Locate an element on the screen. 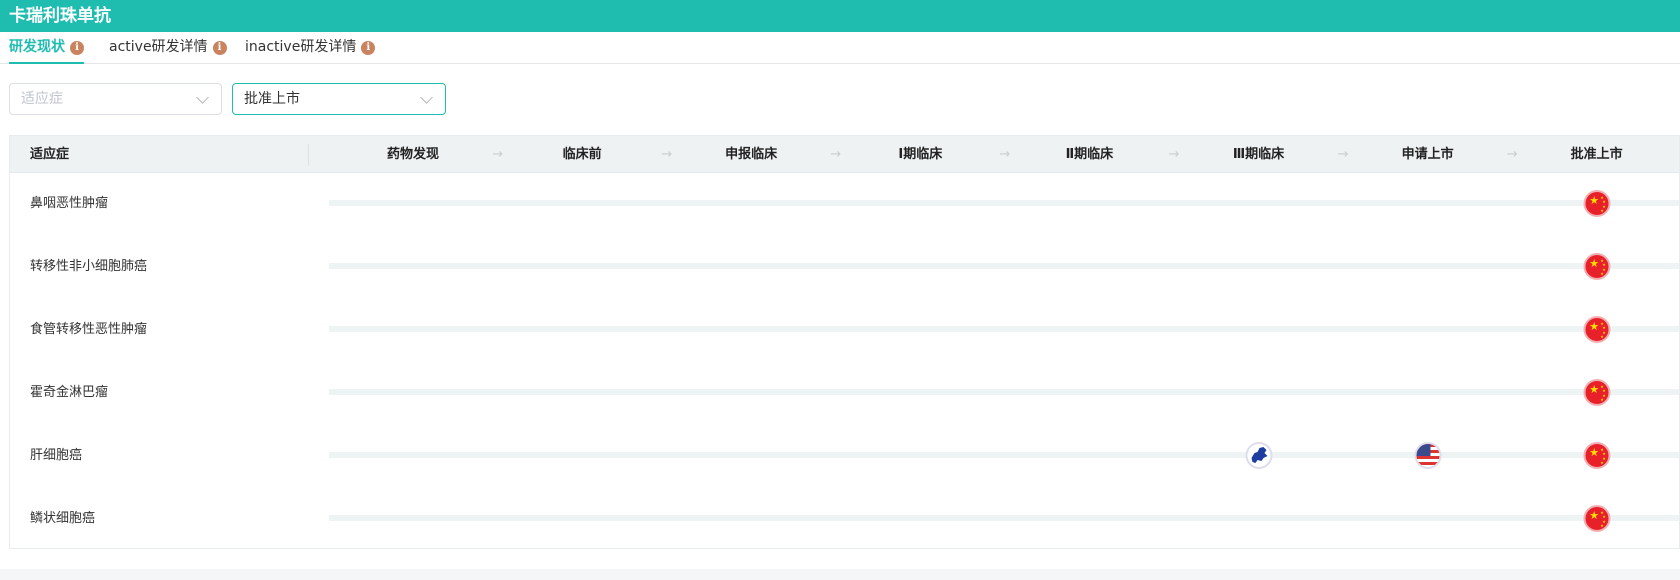 This screenshot has height=580, width=1680. header-stage: Ⅱ期临床 is located at coordinates (1089, 154).